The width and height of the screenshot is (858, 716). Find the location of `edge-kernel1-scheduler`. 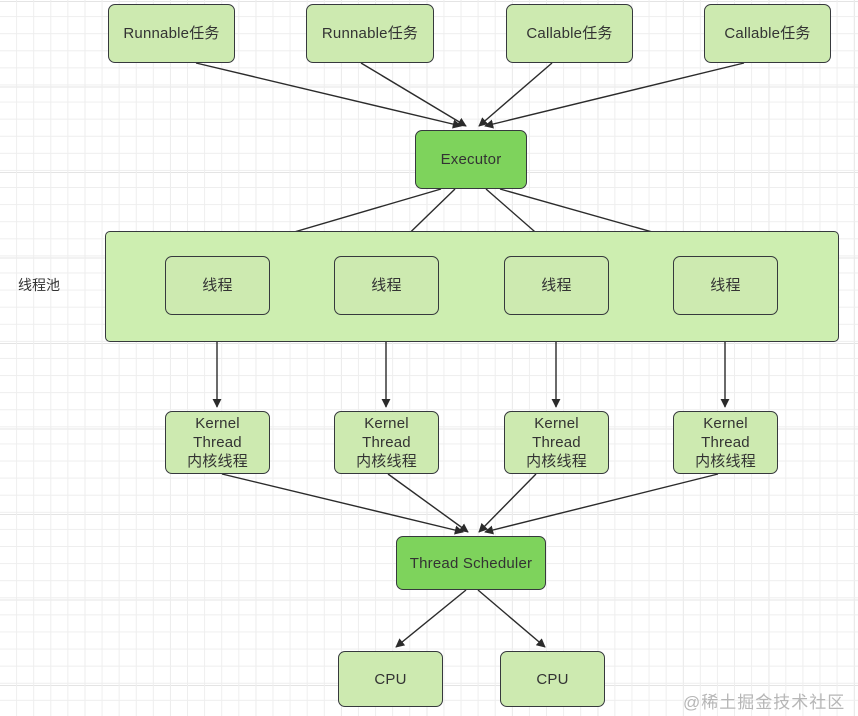

edge-kernel1-scheduler is located at coordinates (342, 504).